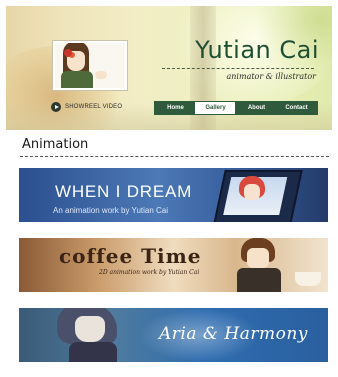 Image resolution: width=338 pixels, height=377 pixels. I want to click on avatar-hand, so click(101, 75).